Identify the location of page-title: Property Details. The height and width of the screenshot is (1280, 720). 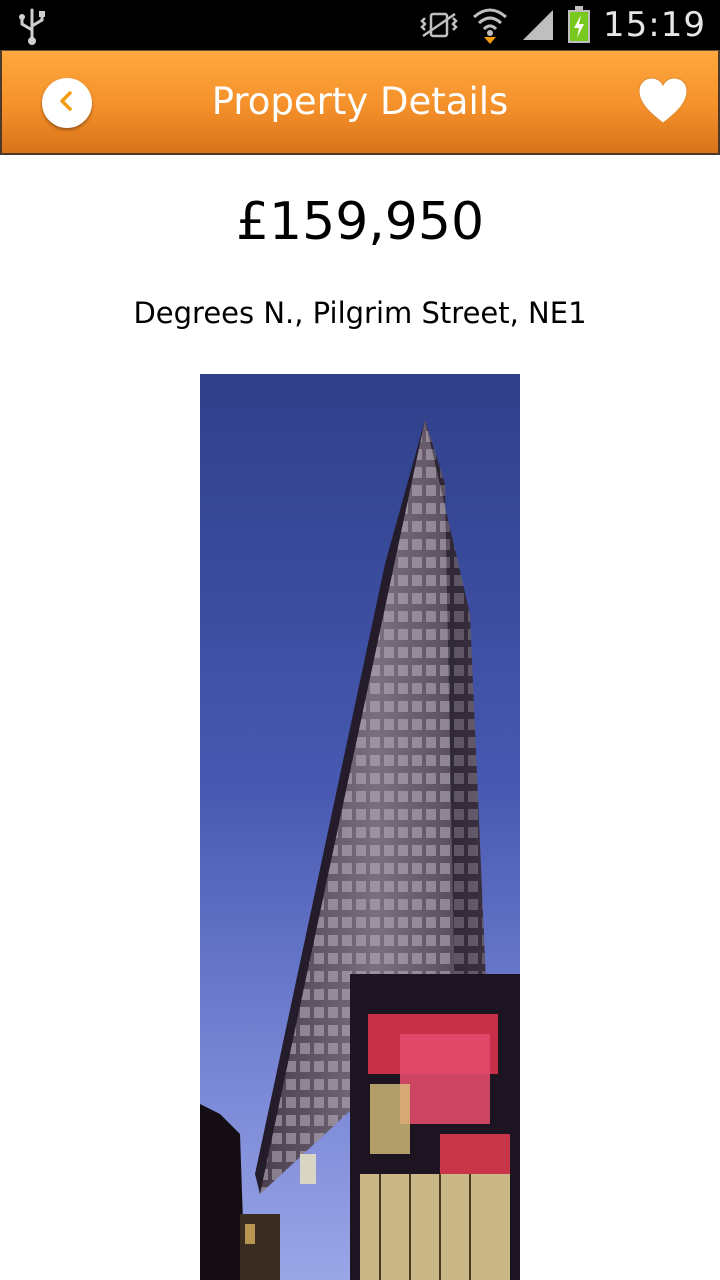
(360, 101).